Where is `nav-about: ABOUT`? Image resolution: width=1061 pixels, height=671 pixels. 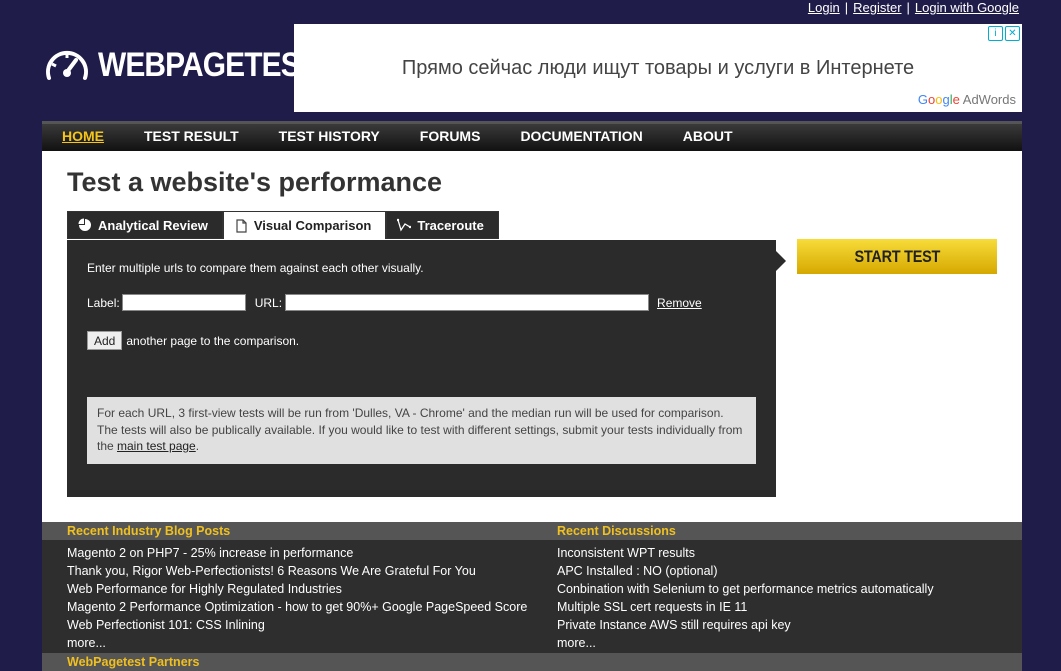
nav-about: ABOUT is located at coordinates (708, 134).